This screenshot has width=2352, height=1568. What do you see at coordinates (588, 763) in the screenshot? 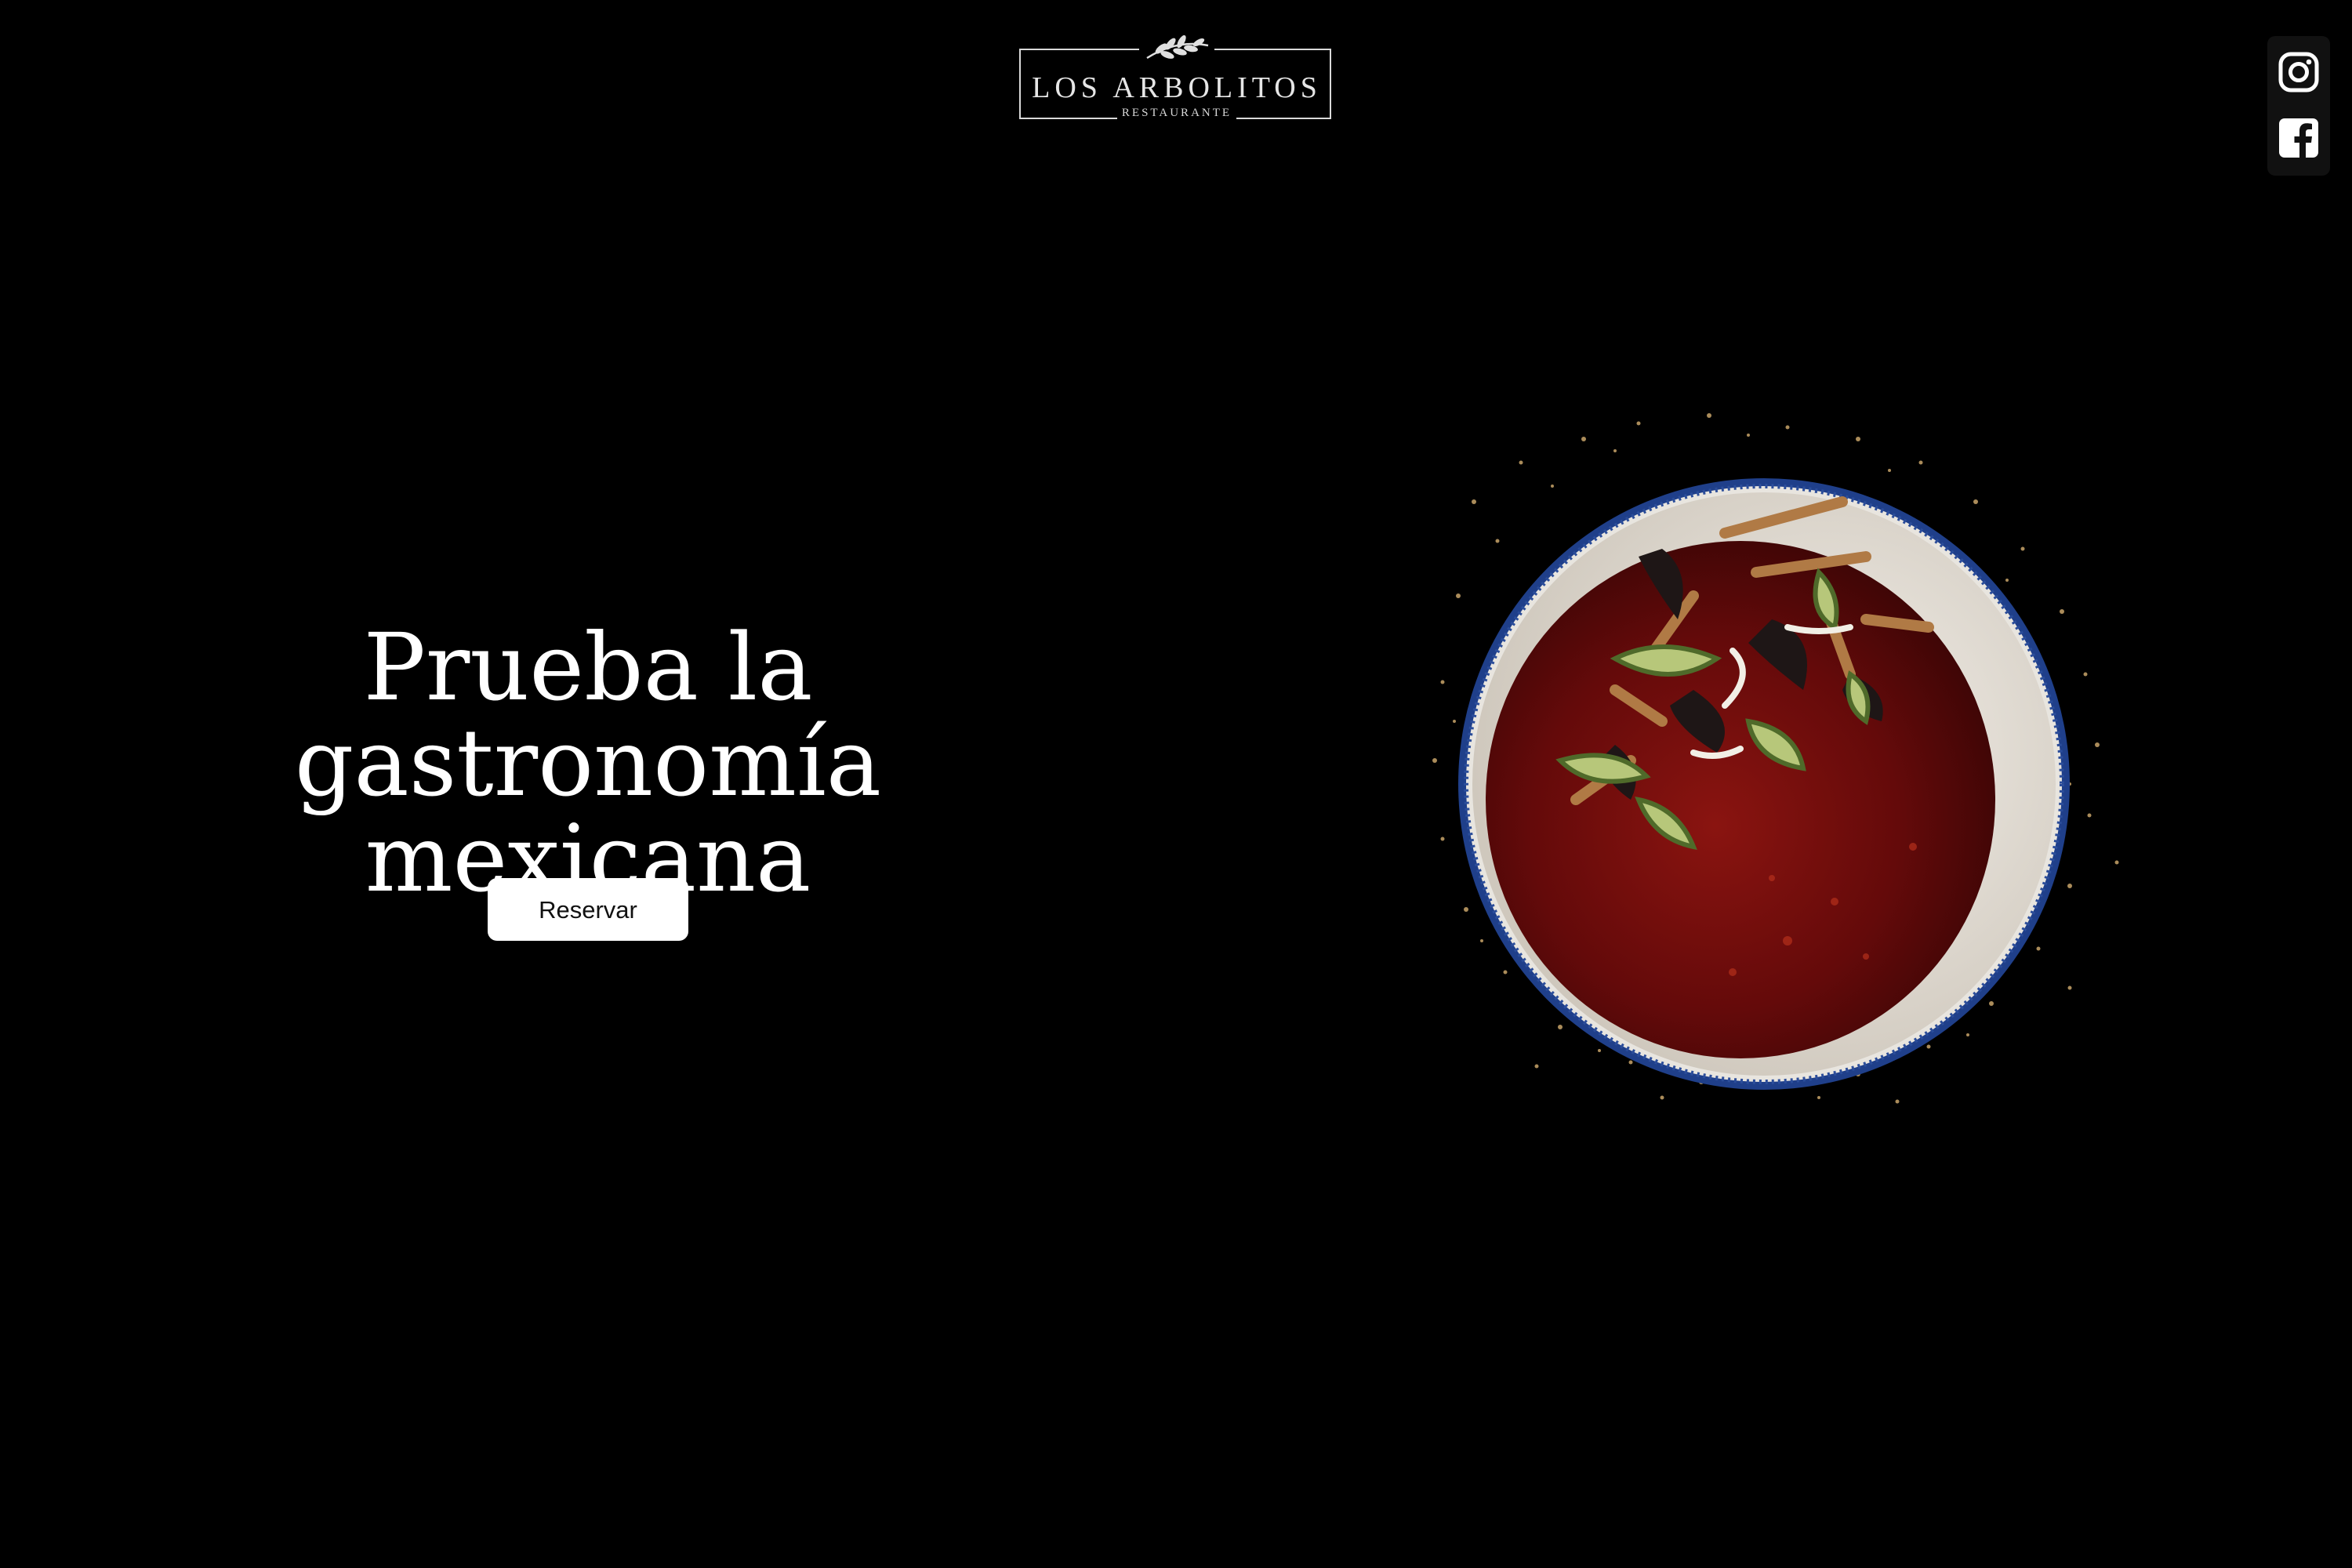
I see `hero-title: Prueba la gastronomía mexicana` at bounding box center [588, 763].